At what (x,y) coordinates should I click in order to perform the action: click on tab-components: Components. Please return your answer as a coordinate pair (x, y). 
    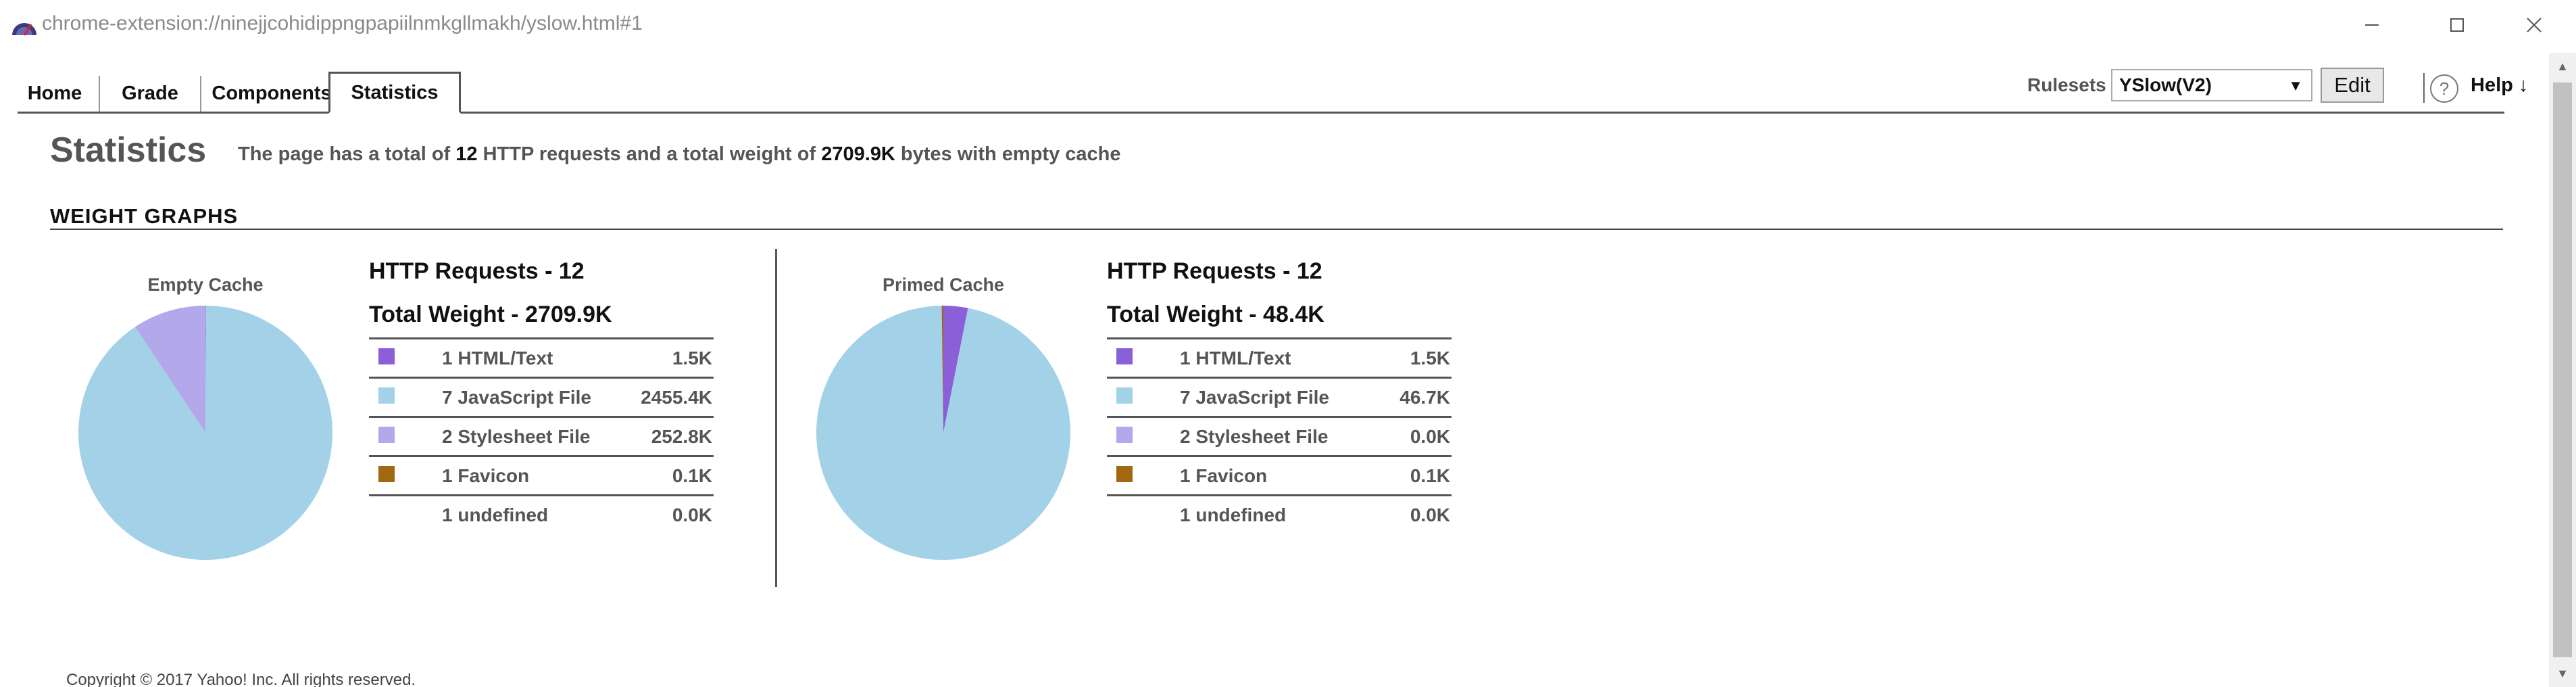
    Looking at the image, I should click on (271, 94).